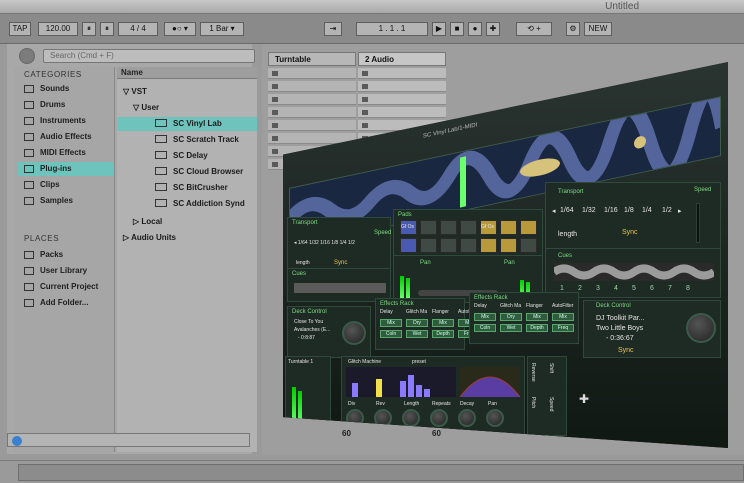 Image resolution: width=744 pixels, height=483 pixels. I want to click on cue-button: 7, so click(670, 288).